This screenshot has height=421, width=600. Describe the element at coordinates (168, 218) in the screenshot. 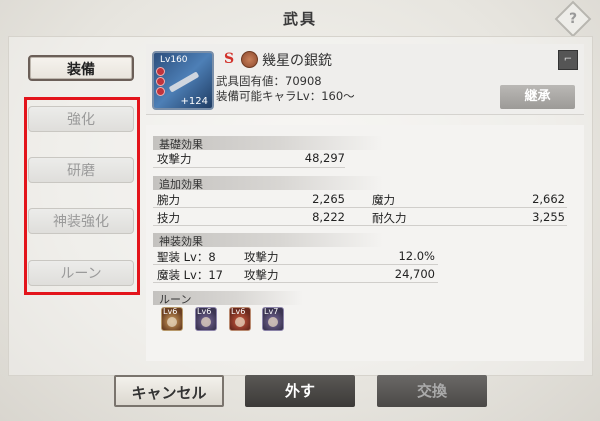

I see `stat-label-skill: 技力` at that location.